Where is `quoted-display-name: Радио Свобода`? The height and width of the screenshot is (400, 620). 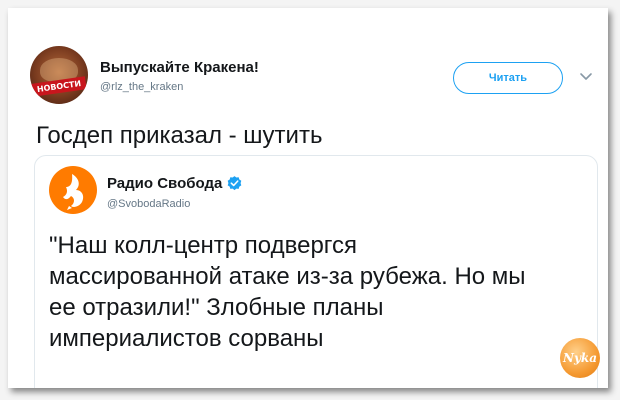
quoted-display-name: Радио Свобода is located at coordinates (165, 183).